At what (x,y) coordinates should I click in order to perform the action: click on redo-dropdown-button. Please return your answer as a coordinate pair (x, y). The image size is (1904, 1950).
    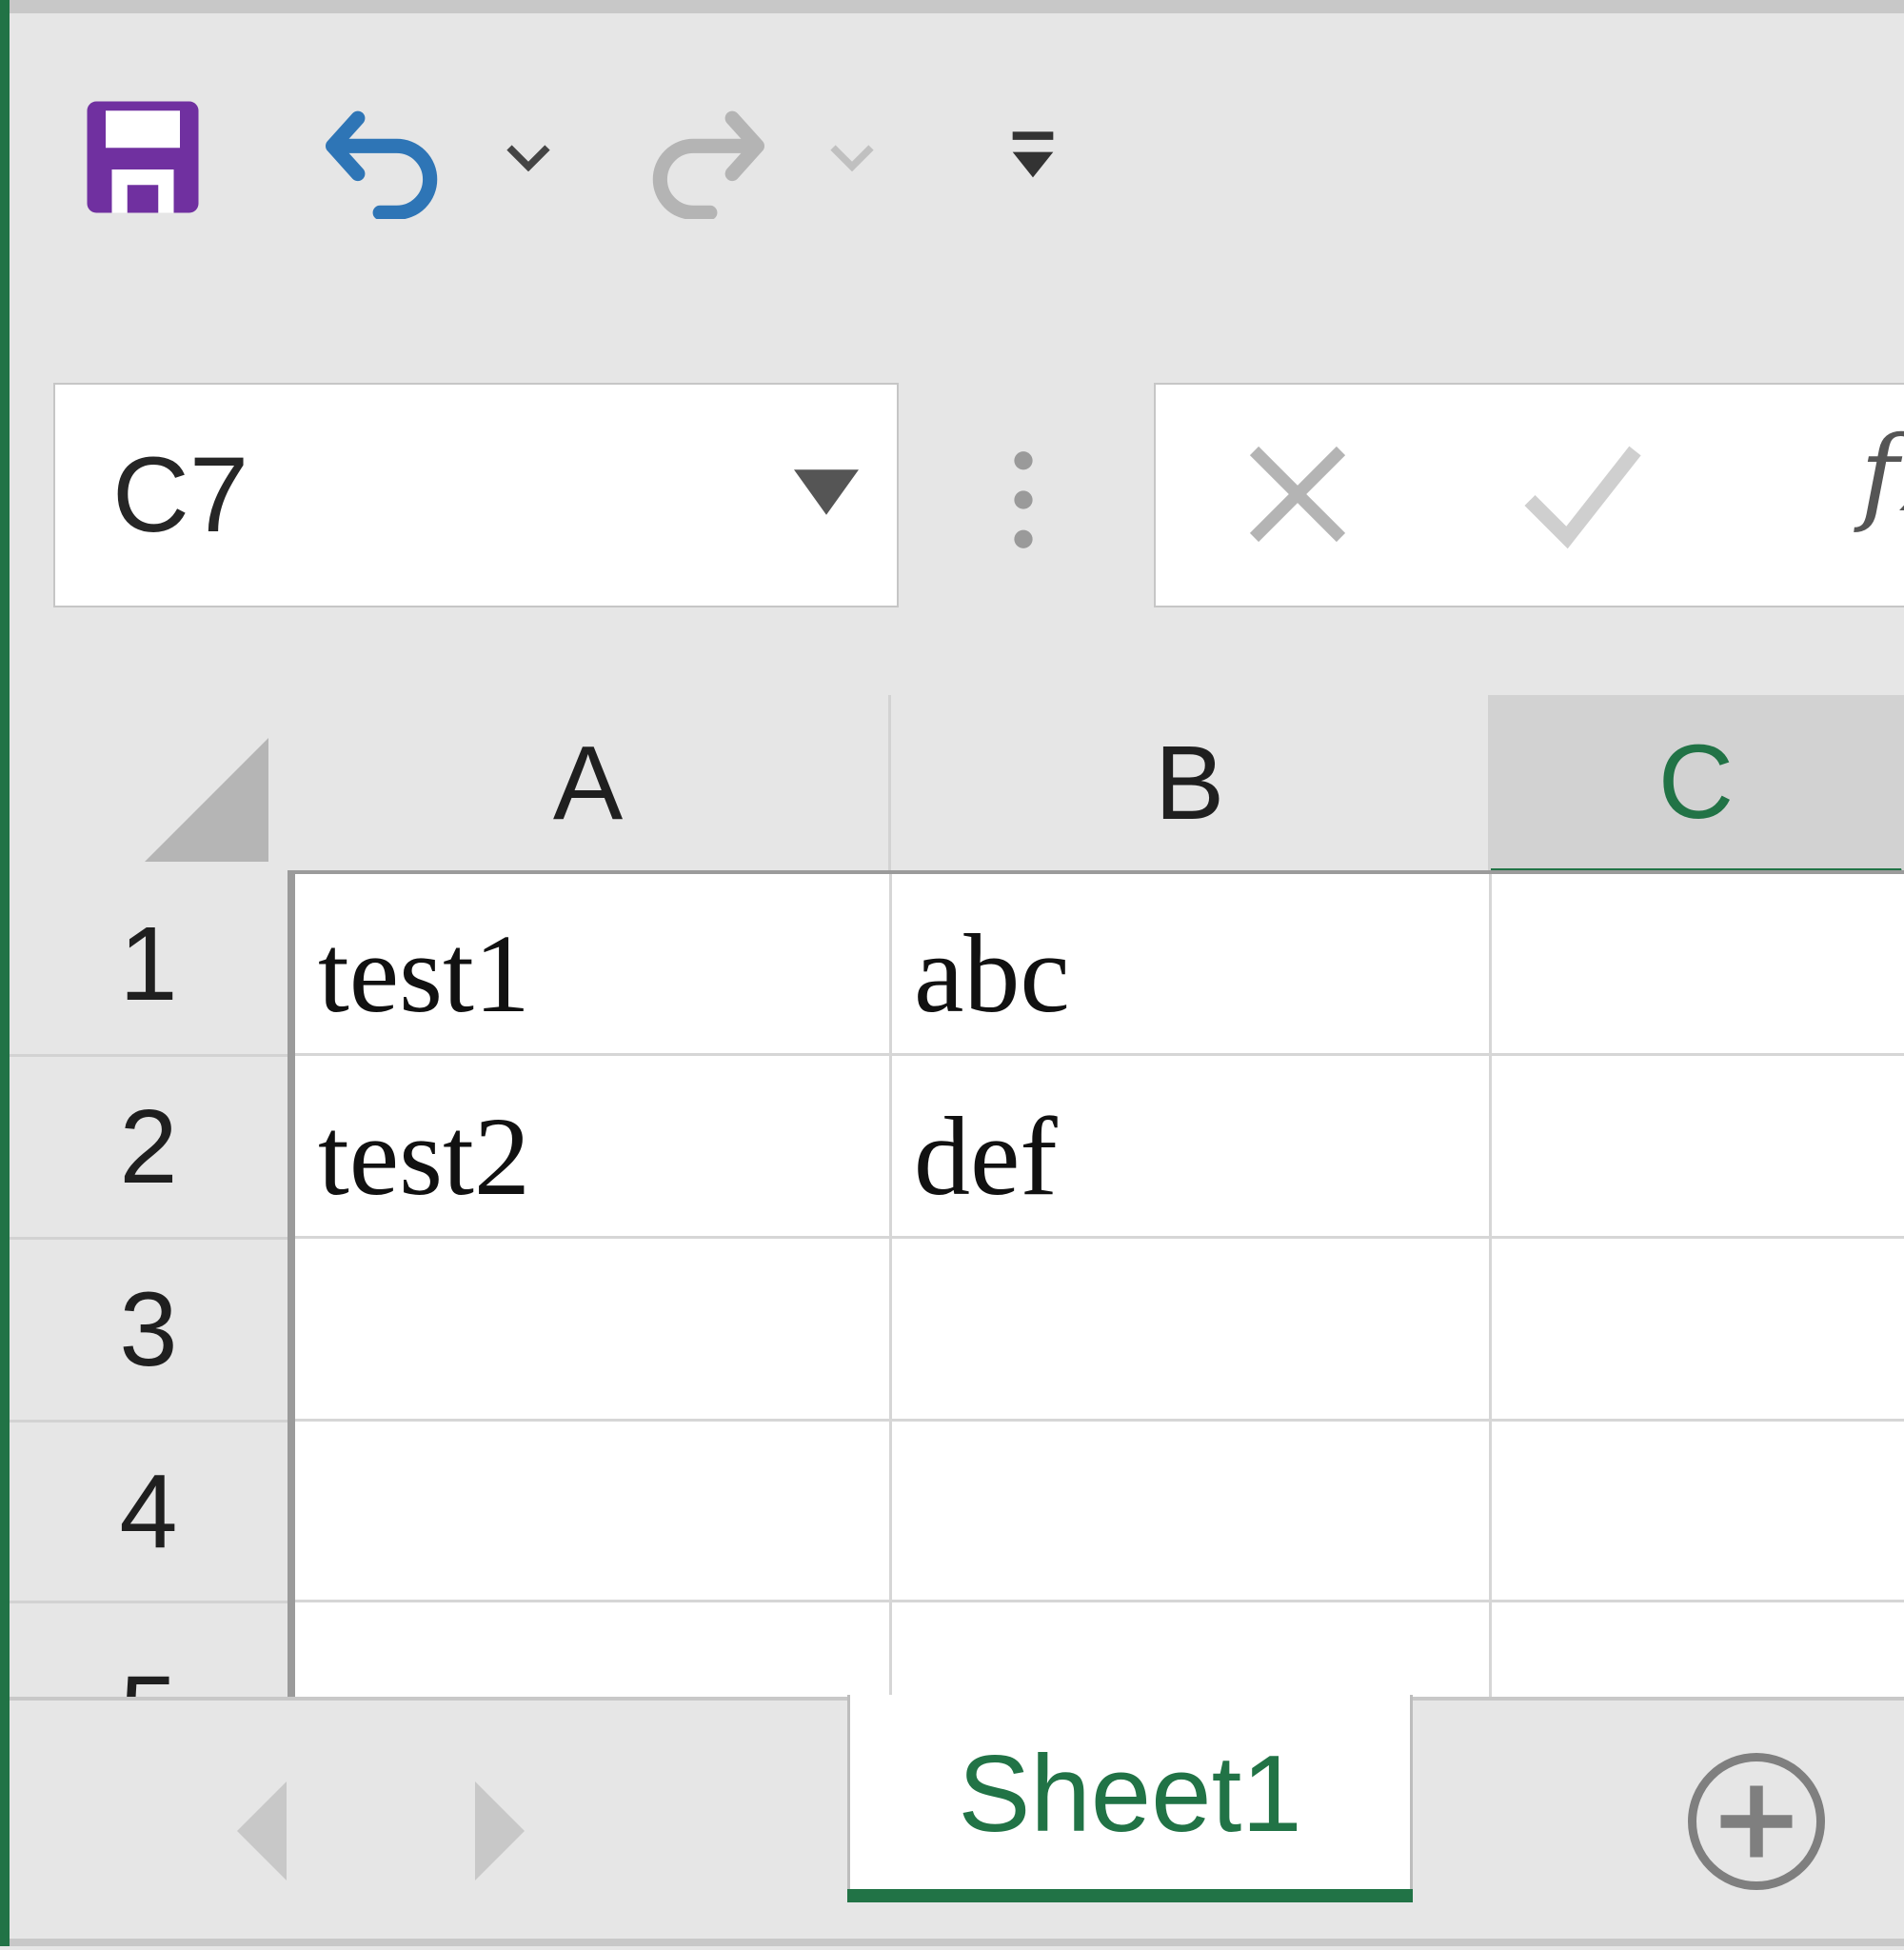
    Looking at the image, I should click on (852, 157).